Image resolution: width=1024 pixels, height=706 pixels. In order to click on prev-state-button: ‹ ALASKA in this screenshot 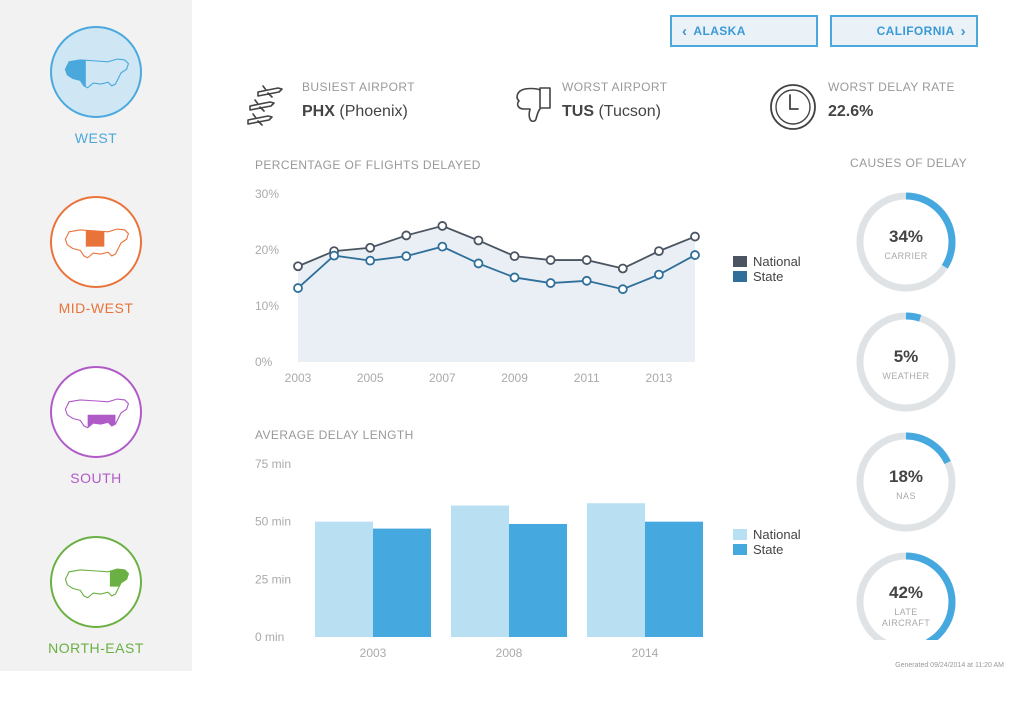, I will do `click(744, 31)`.